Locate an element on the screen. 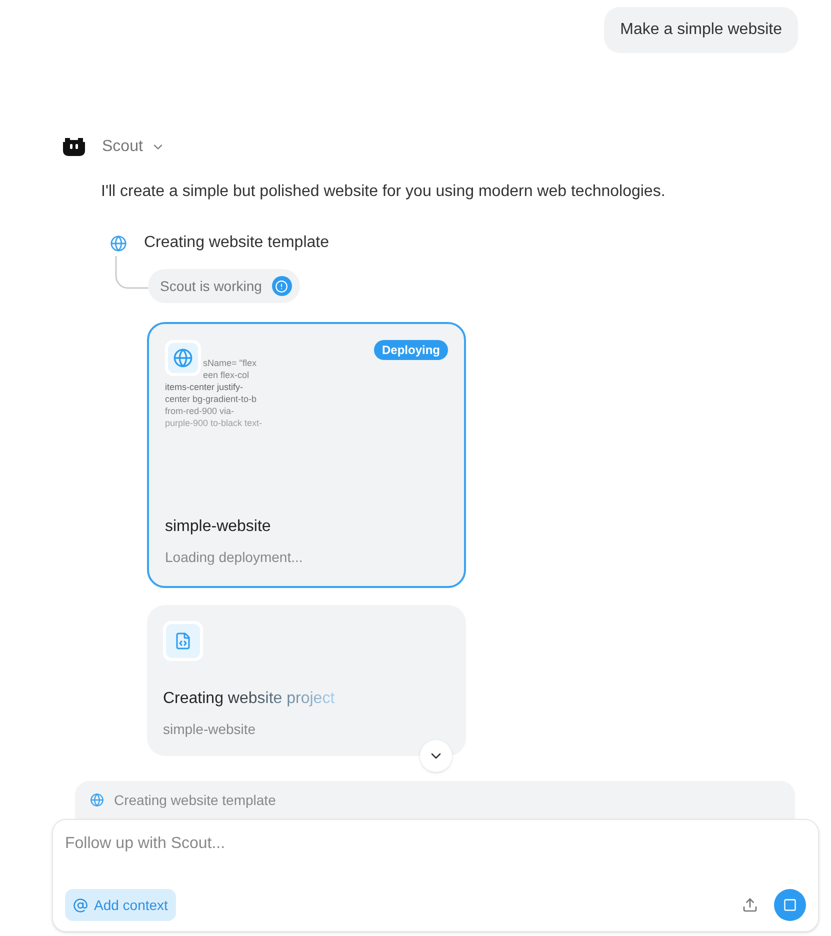 This screenshot has height=936, width=831. project-card: Creating website project simple-website is located at coordinates (306, 680).